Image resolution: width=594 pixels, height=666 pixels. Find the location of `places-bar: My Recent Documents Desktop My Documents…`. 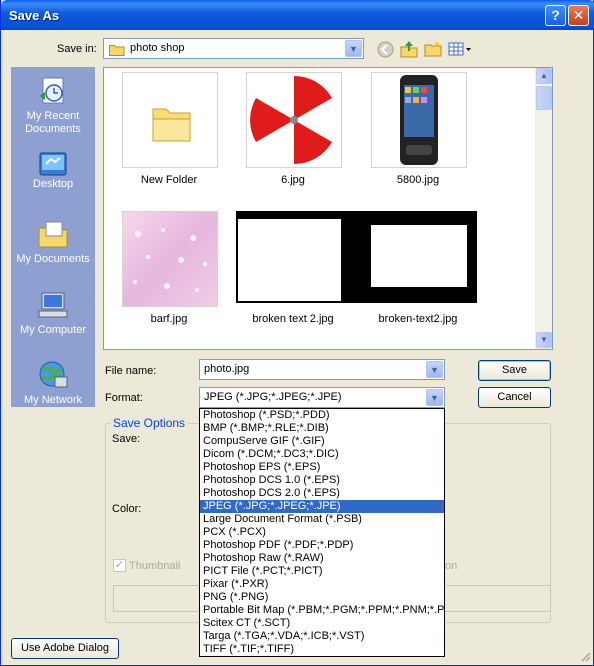

places-bar: My Recent Documents Desktop My Documents… is located at coordinates (53, 237).